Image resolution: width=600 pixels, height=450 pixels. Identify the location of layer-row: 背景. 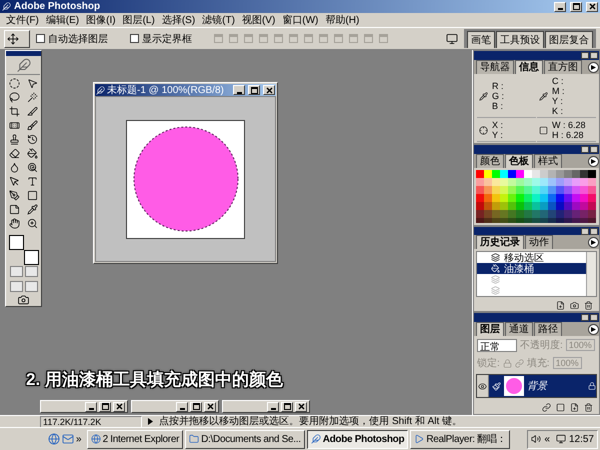
(536, 386).